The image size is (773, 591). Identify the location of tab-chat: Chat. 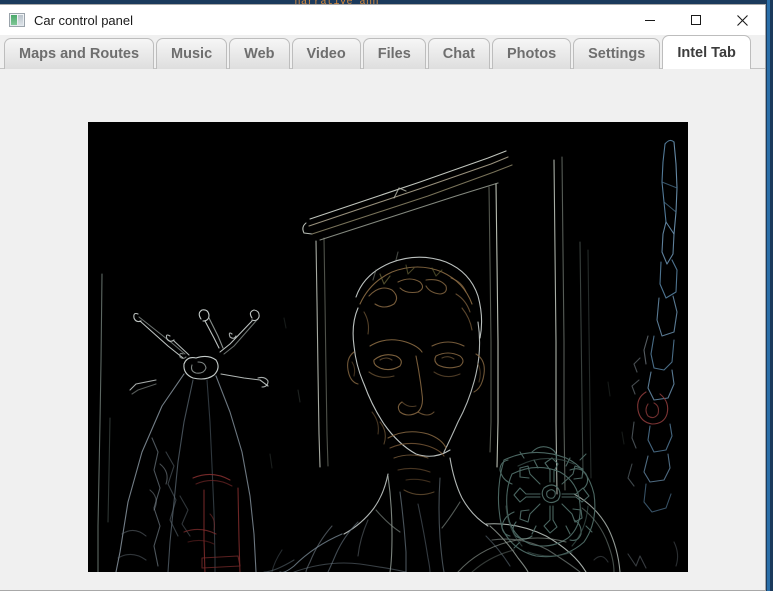
(458, 53).